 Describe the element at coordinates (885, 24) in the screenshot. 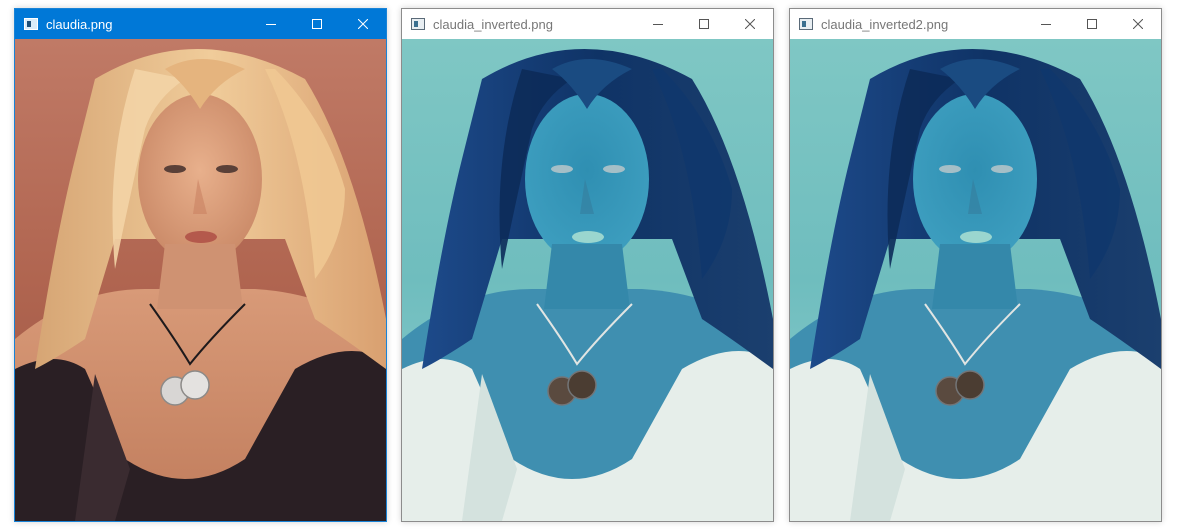

I see `window-title: claudia_inverted2.png` at that location.